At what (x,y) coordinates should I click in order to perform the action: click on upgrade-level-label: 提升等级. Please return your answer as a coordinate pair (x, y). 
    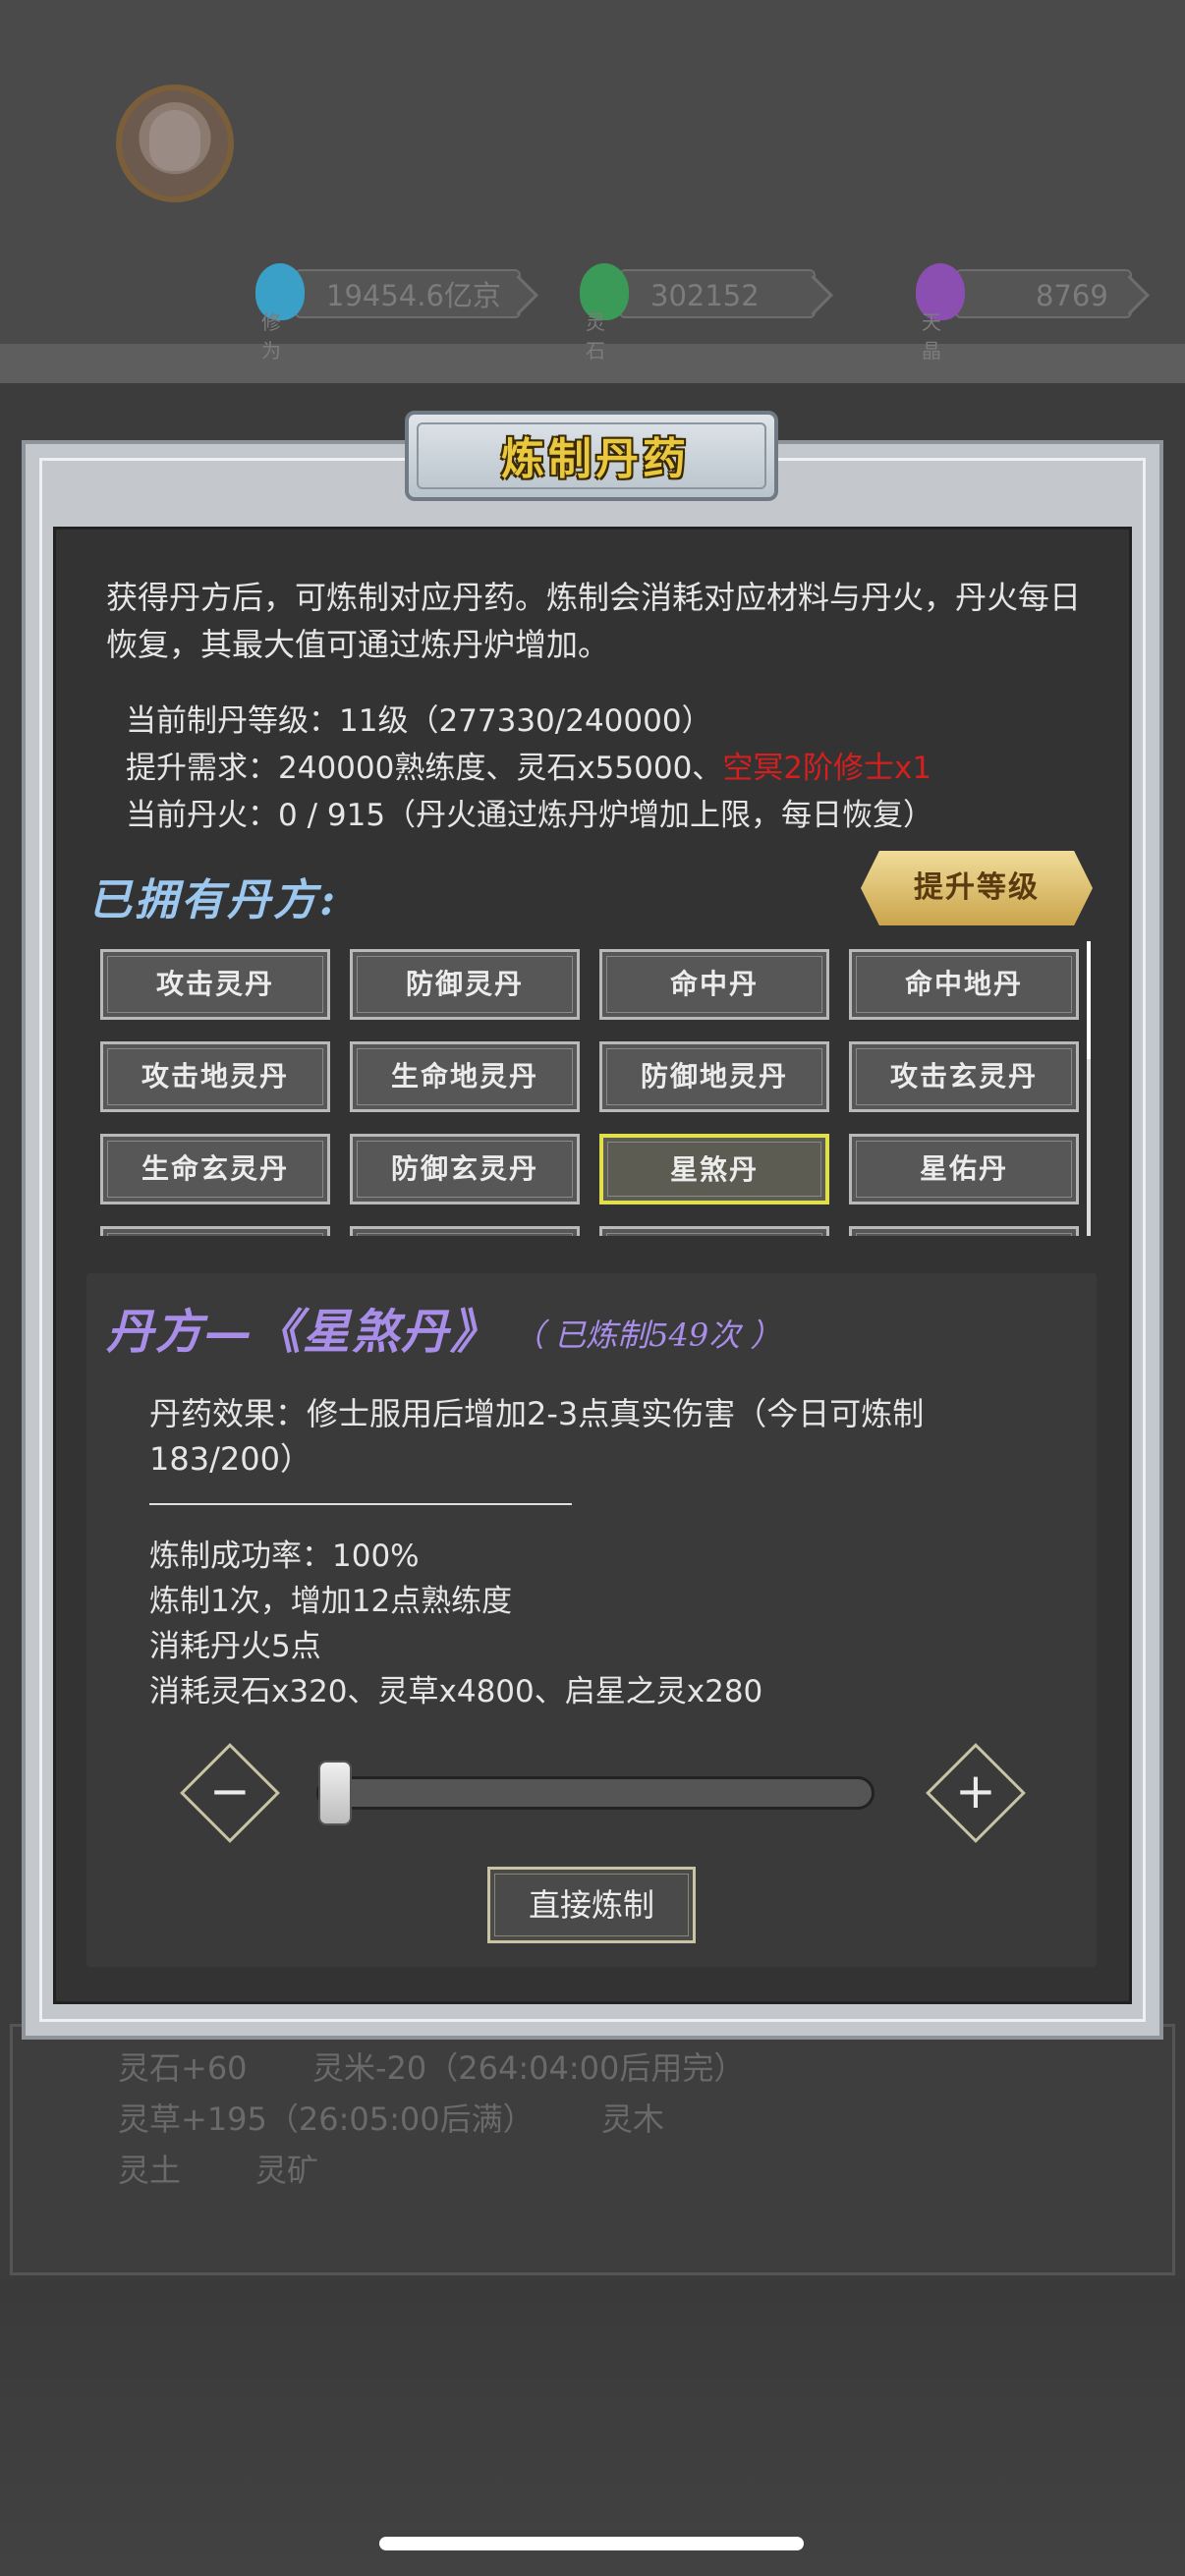
    Looking at the image, I should click on (977, 887).